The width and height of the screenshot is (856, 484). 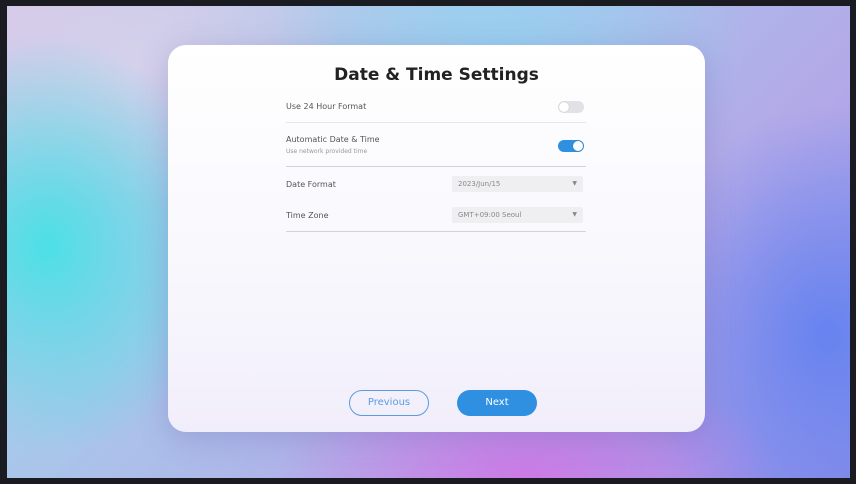 I want to click on time-zone-select: GMT+09:00 Seoul ▼, so click(x=517, y=215).